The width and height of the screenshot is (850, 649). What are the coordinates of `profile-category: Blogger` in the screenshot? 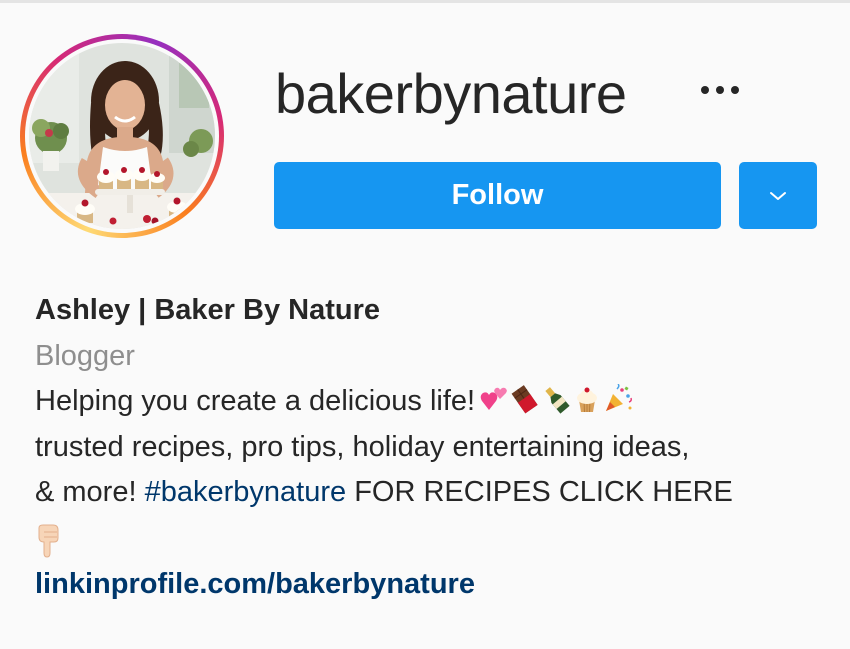 It's located at (85, 355).